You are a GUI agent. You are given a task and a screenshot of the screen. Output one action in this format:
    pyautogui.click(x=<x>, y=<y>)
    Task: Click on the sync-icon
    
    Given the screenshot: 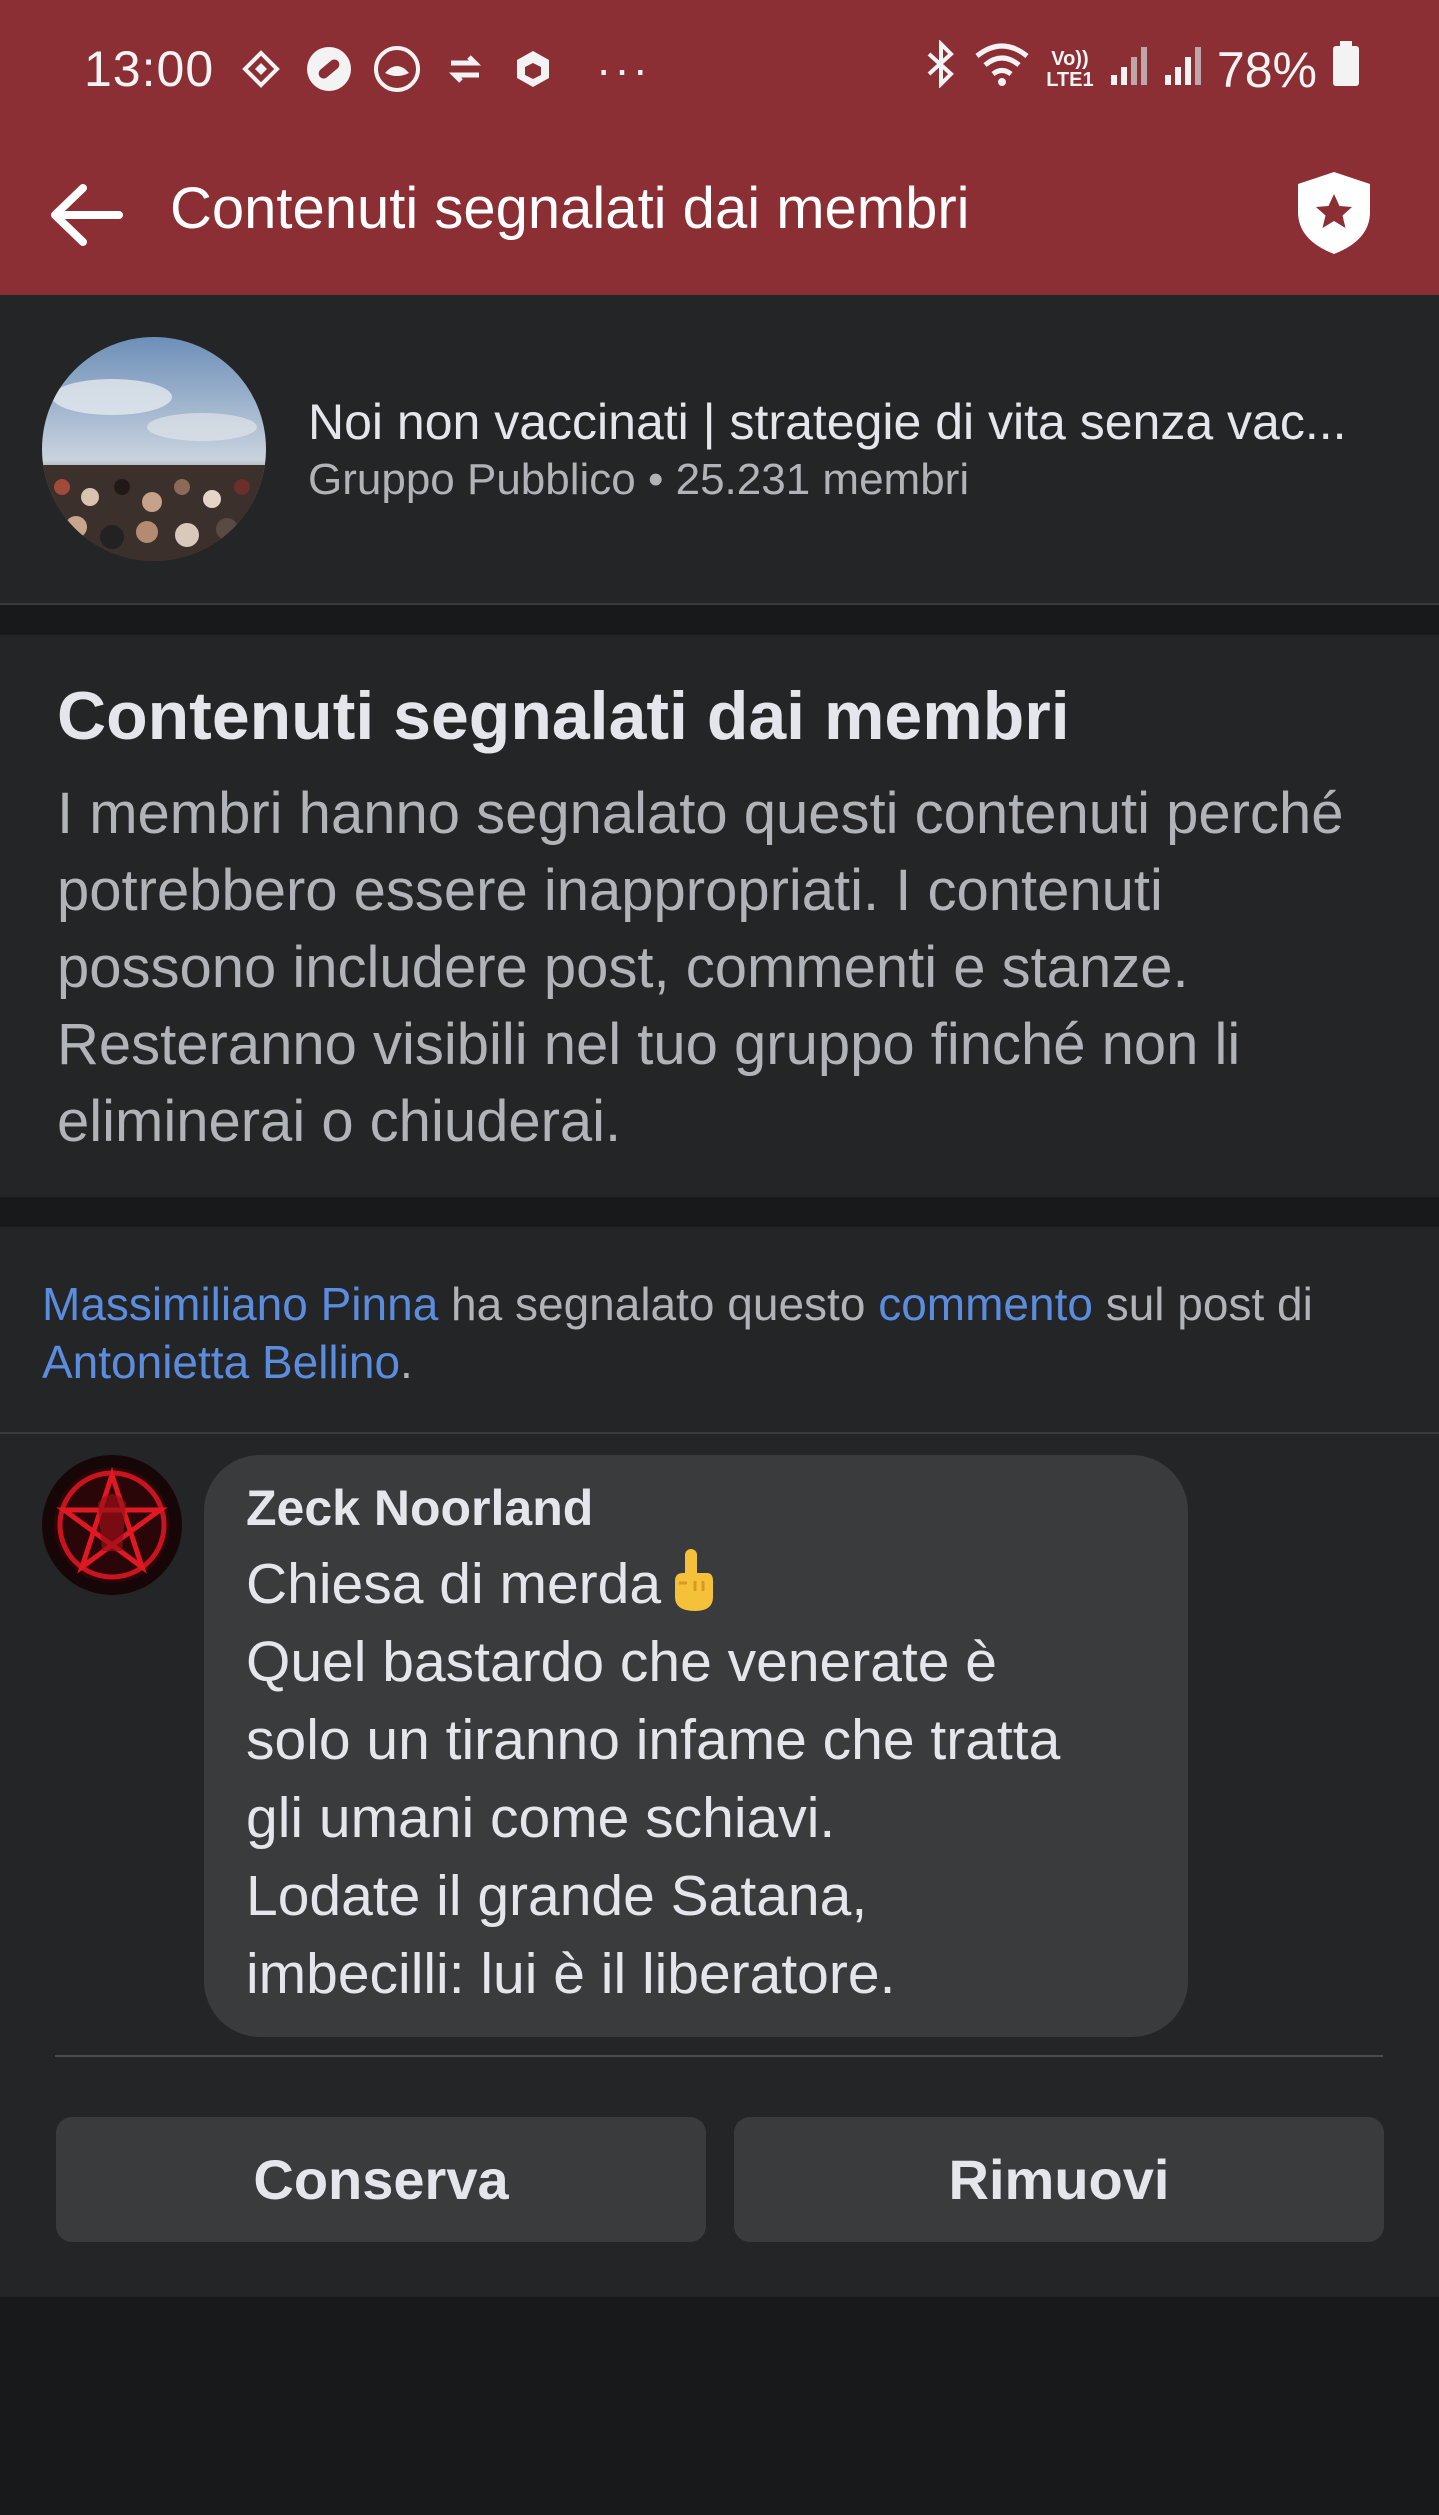 What is the action you would take?
    pyautogui.click(x=465, y=69)
    